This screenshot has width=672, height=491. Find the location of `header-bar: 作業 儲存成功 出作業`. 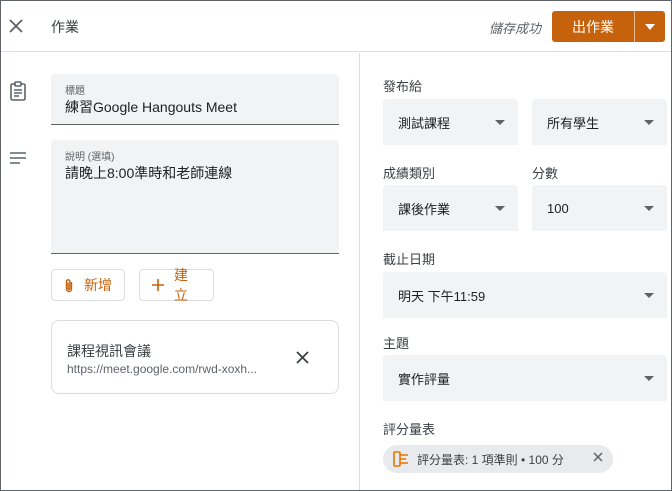

header-bar: 作業 儲存成功 出作業 is located at coordinates (336, 26).